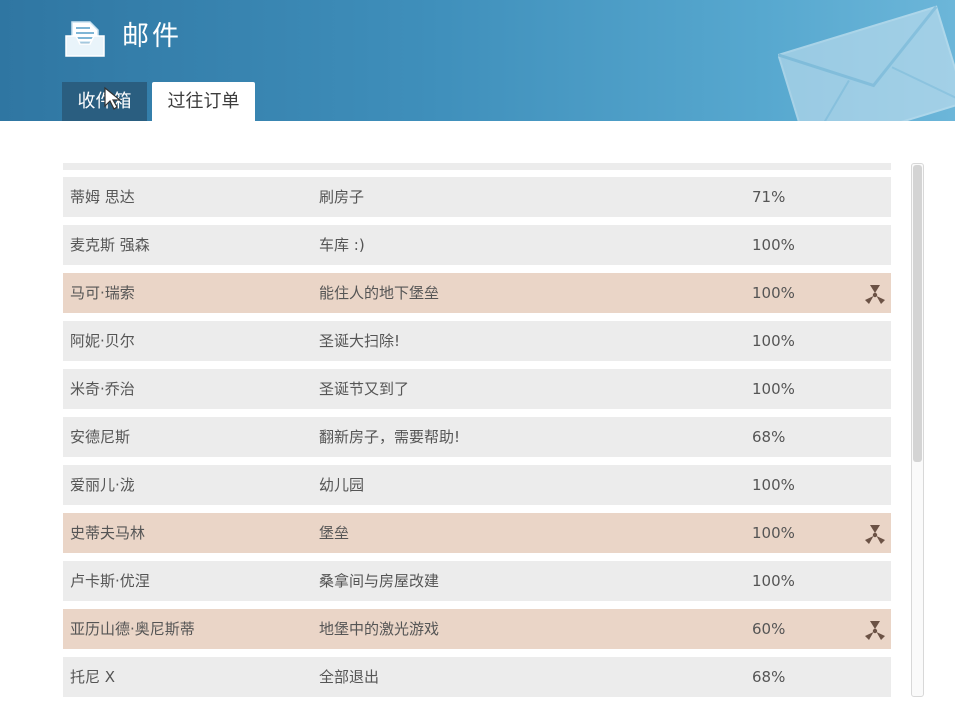  What do you see at coordinates (342, 245) in the screenshot?
I see `order-job-title: 车库 :)` at bounding box center [342, 245].